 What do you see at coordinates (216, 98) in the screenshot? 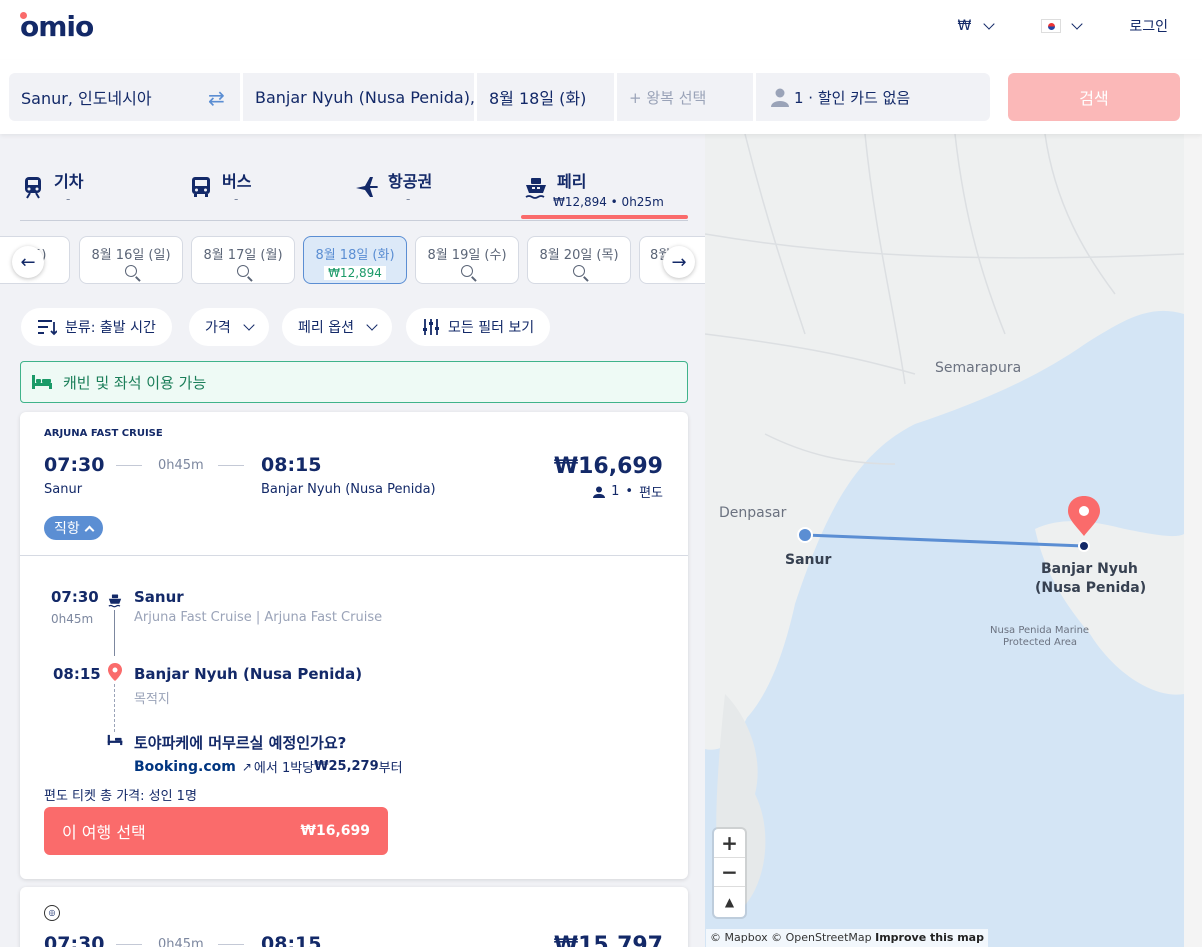
I see `swap-icon: ⇄` at bounding box center [216, 98].